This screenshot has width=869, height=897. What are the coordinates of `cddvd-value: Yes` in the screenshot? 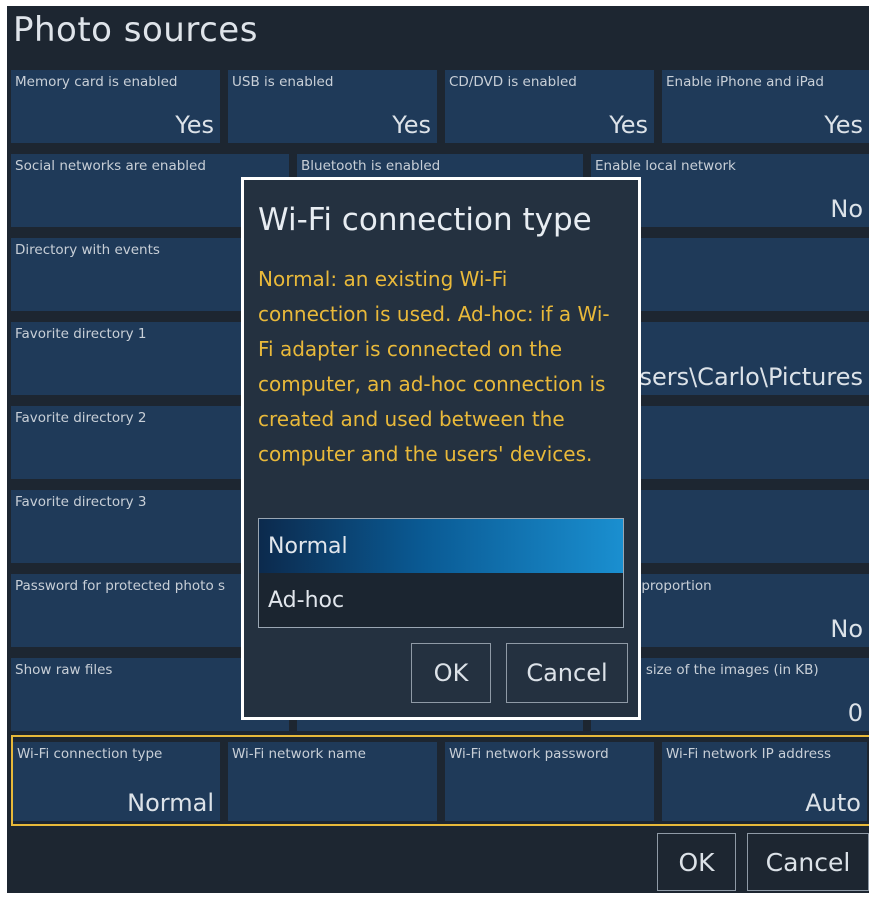 It's located at (628, 125).